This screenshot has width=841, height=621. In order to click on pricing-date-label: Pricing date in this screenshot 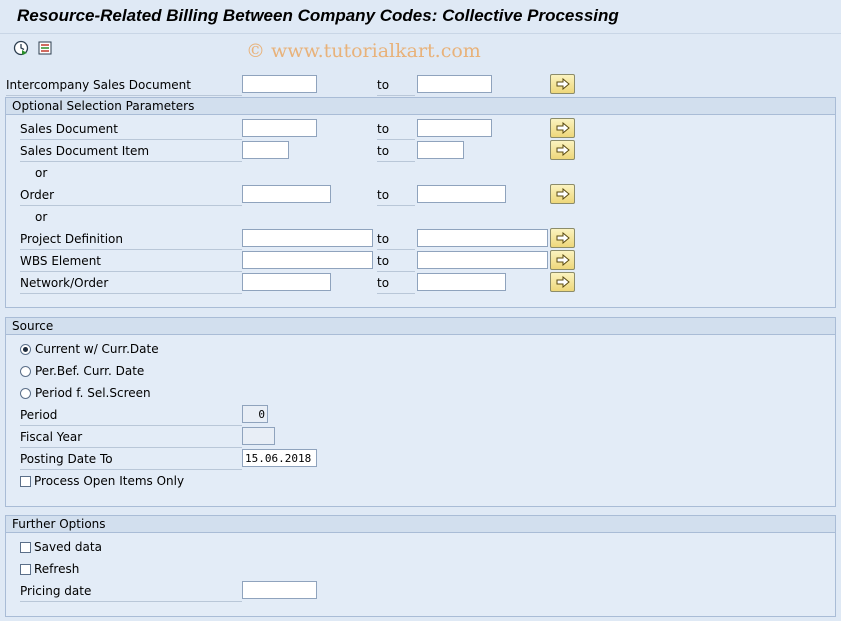, I will do `click(131, 591)`.